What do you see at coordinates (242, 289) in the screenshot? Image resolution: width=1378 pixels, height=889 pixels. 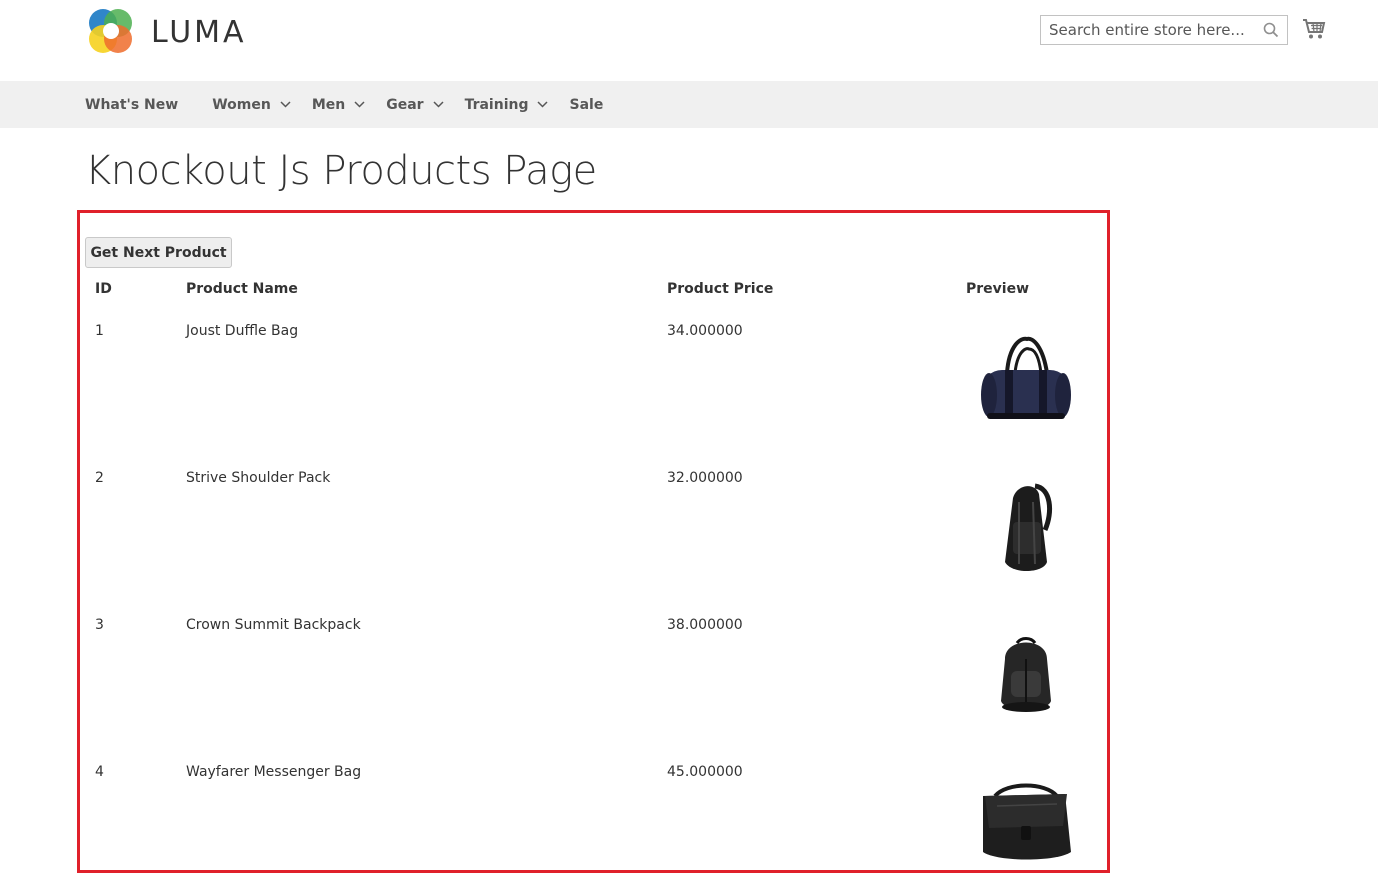 I see `column-header-product-name: Product Name` at bounding box center [242, 289].